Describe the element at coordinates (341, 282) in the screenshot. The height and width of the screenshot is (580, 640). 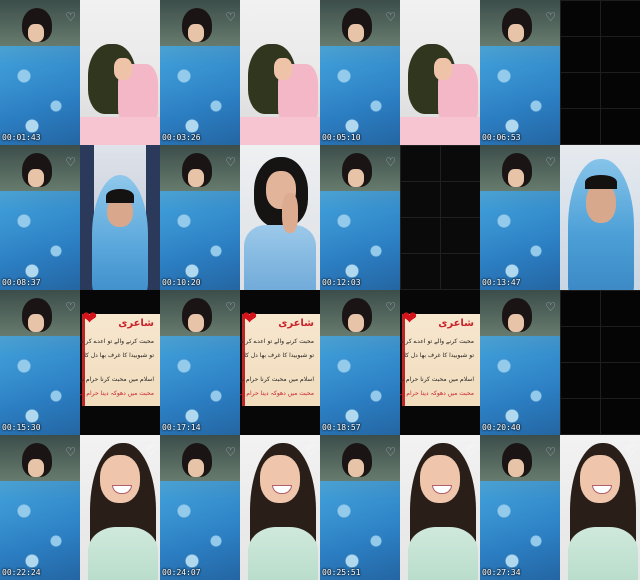
I see `timestamp-label: 00:12:03` at that location.